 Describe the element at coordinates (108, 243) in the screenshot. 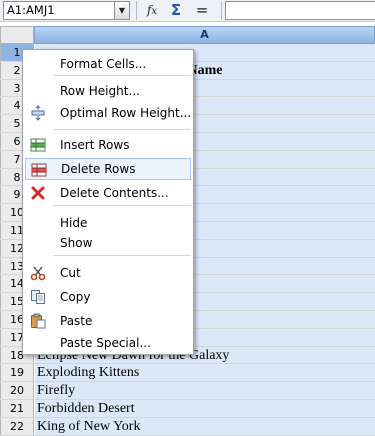

I see `menu-item-show: Show` at that location.